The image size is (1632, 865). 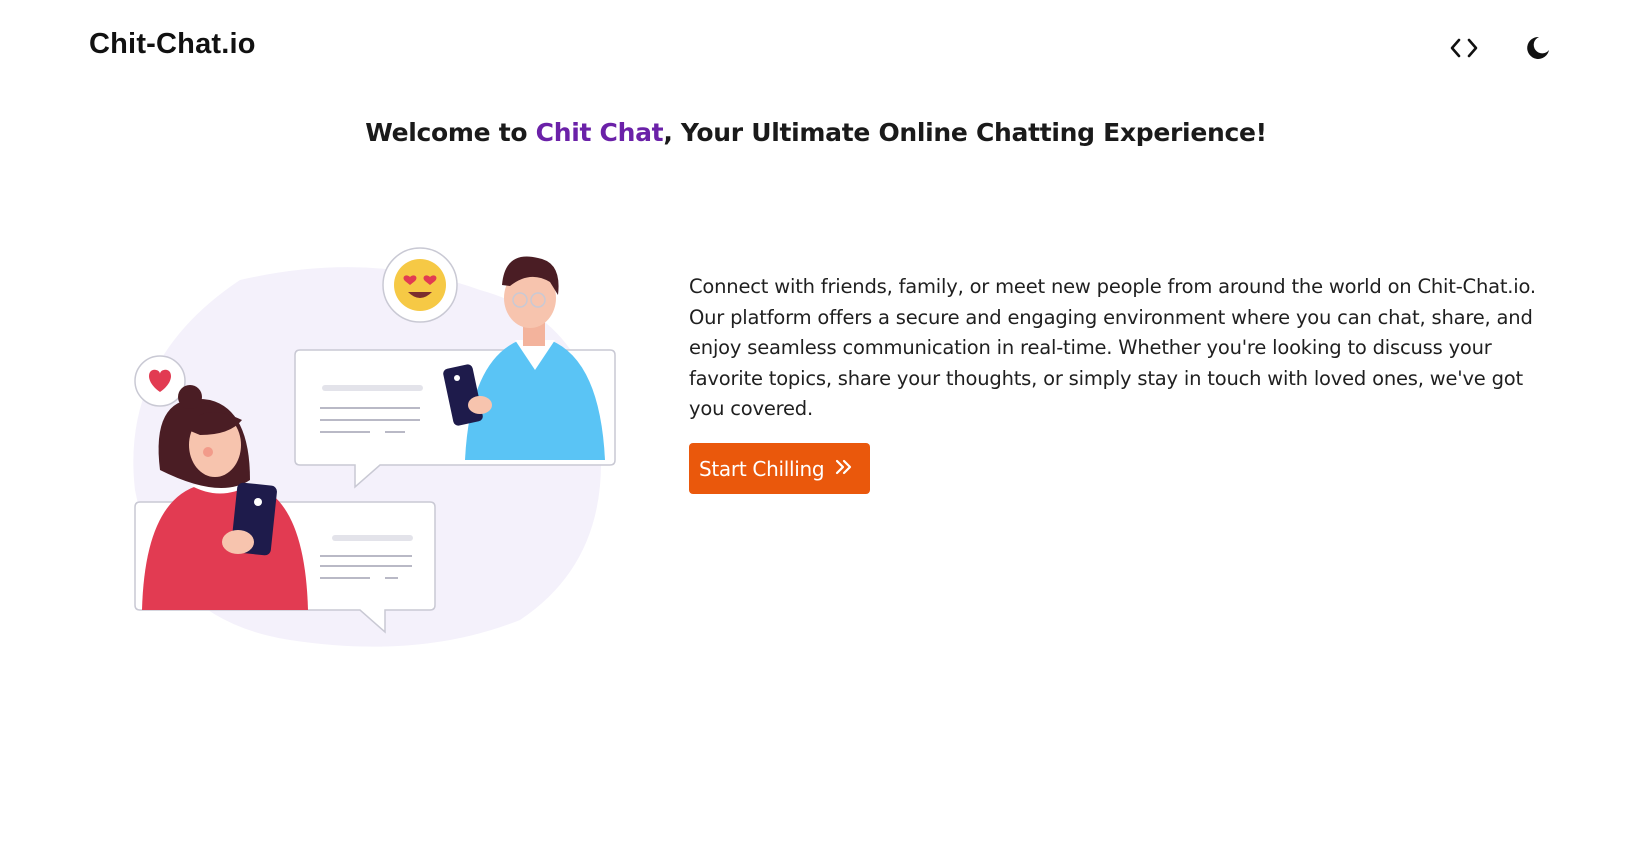 I want to click on double-chevron-right-icon, so click(x=844, y=469).